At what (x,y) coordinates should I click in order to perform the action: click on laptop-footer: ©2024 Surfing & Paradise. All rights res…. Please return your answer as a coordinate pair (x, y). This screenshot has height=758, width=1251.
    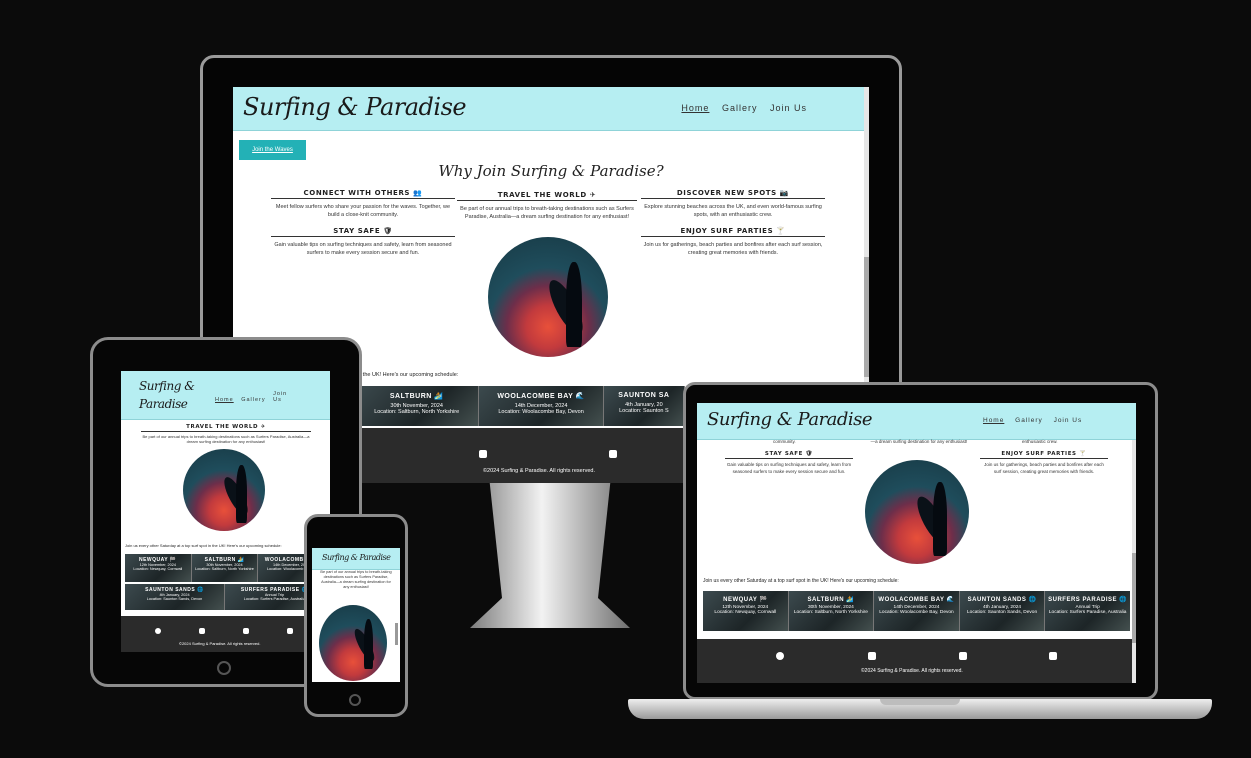
    Looking at the image, I should click on (916, 661).